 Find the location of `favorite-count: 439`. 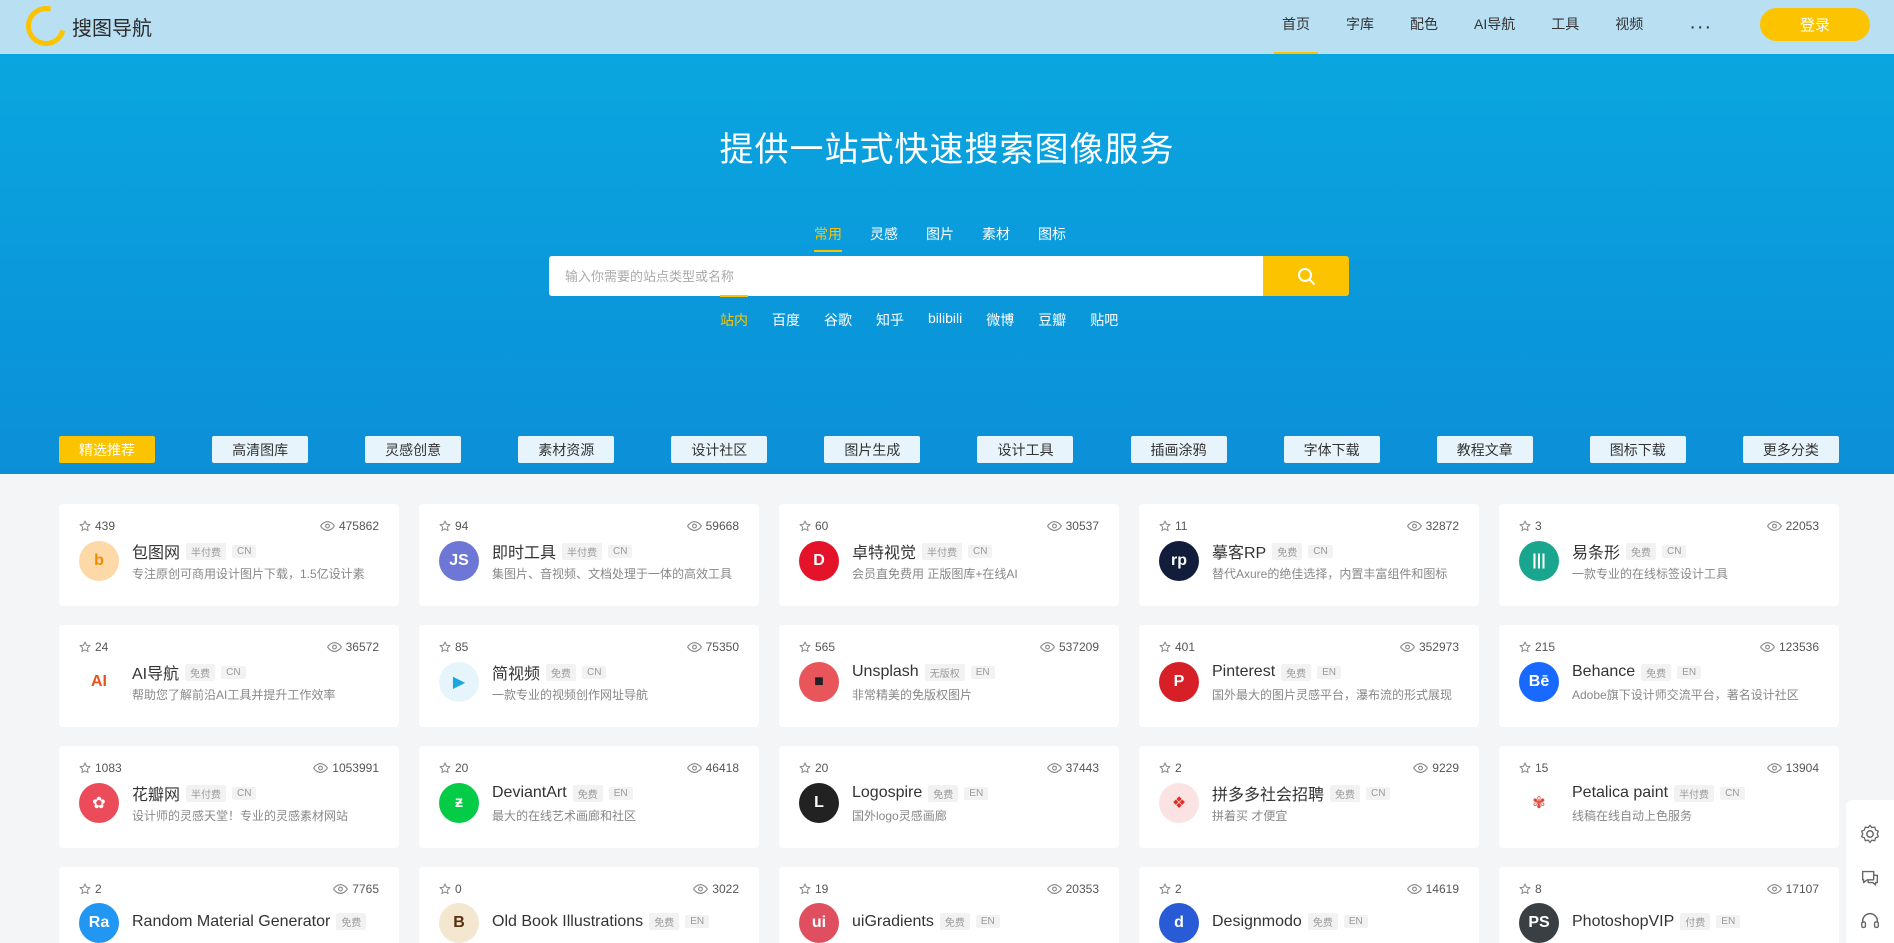

favorite-count: 439 is located at coordinates (97, 526).